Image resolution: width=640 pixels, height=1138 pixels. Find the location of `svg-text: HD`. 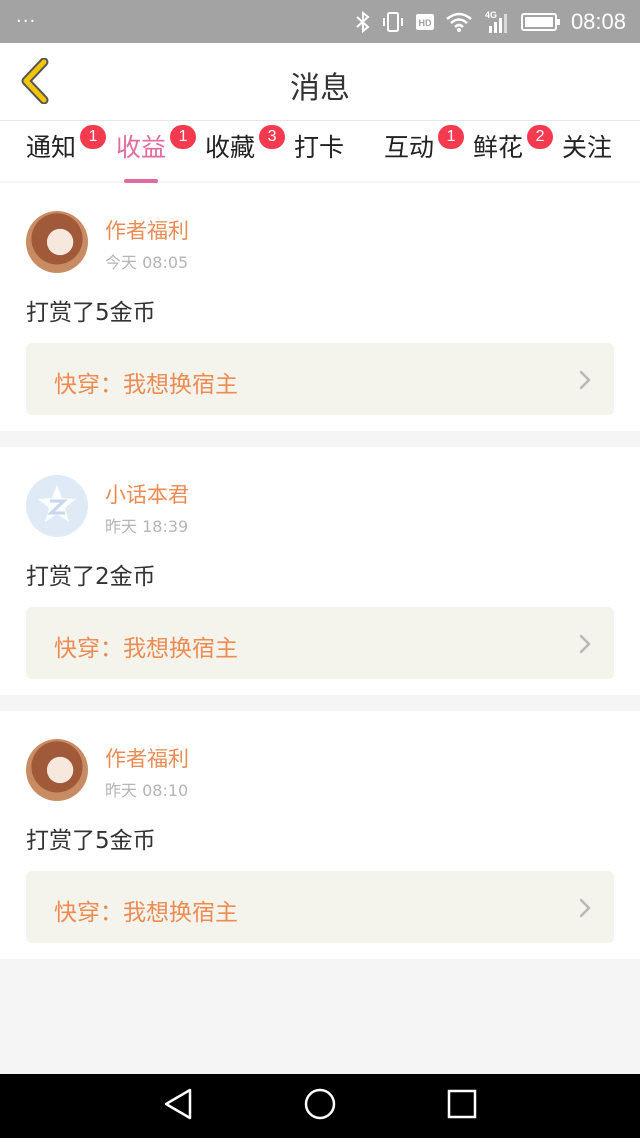

svg-text: HD is located at coordinates (424, 23).